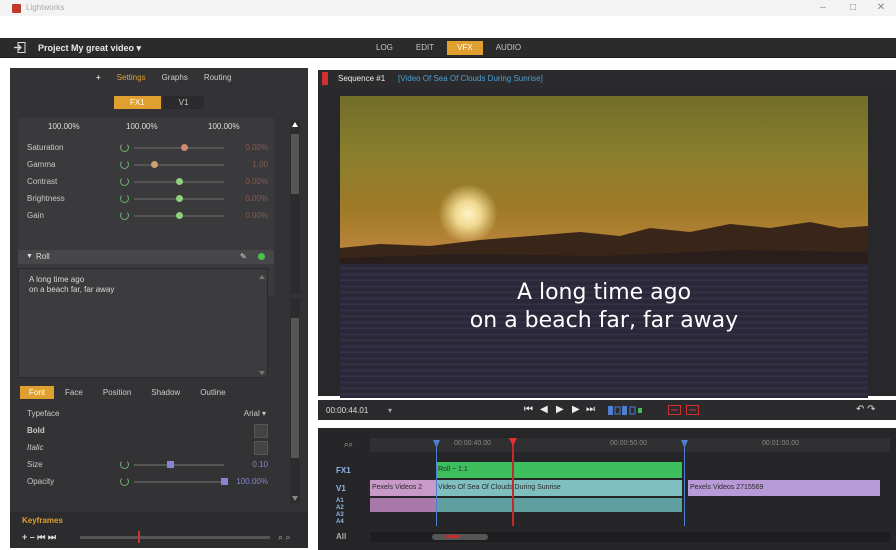  I want to click on track-label-fx1: FX1, so click(343, 470).